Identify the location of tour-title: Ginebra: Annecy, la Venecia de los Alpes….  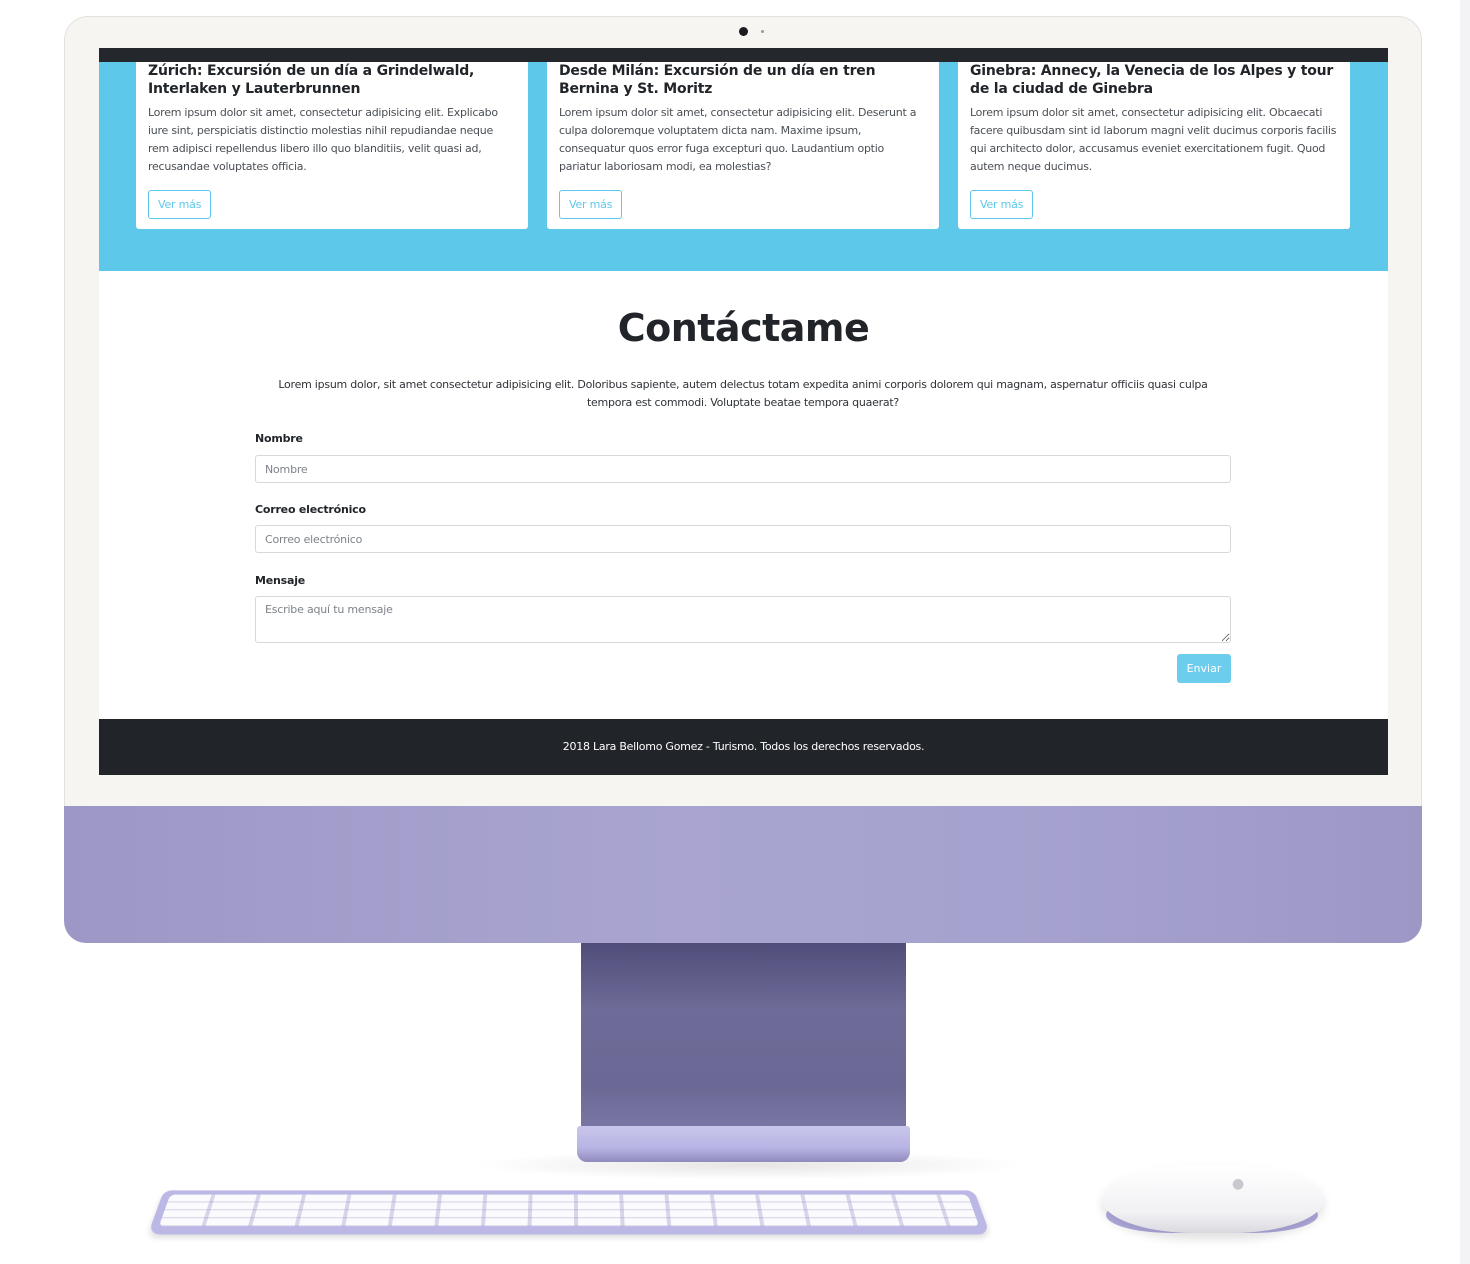
(1152, 80).